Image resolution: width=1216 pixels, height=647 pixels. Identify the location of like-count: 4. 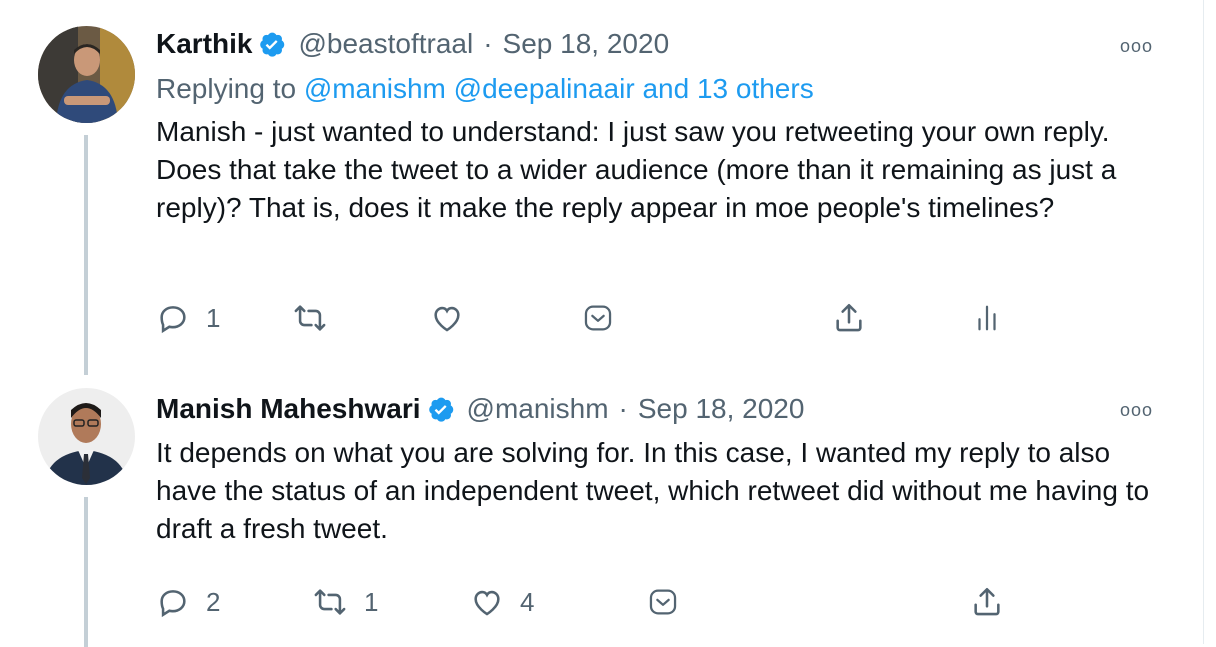
(527, 601).